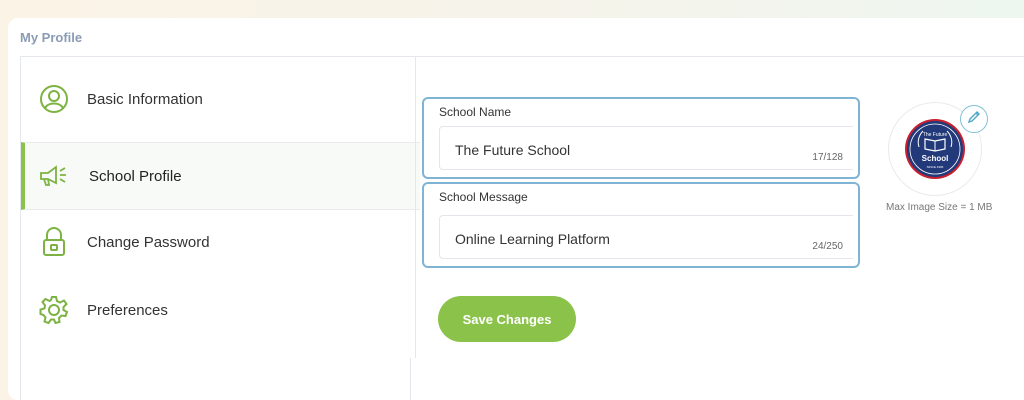  What do you see at coordinates (827, 157) in the screenshot?
I see `school-name-char-count: 17/128` at bounding box center [827, 157].